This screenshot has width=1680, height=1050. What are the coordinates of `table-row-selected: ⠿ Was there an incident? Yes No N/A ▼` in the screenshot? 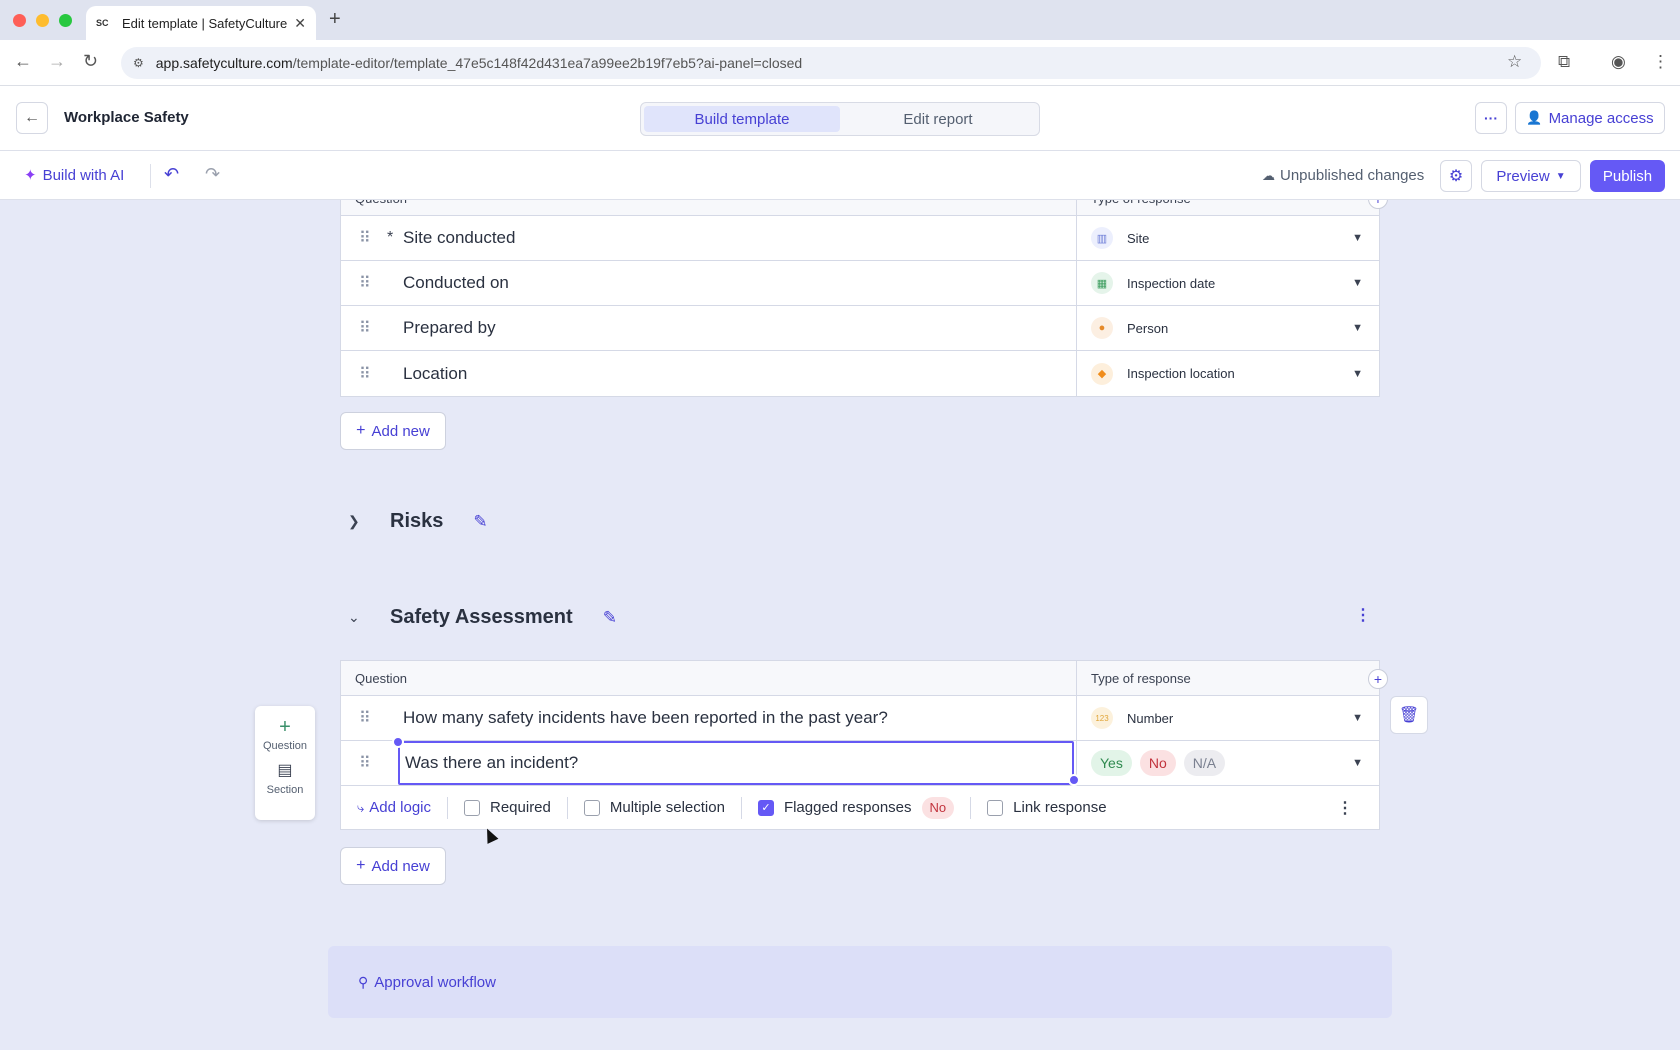 It's located at (860, 761).